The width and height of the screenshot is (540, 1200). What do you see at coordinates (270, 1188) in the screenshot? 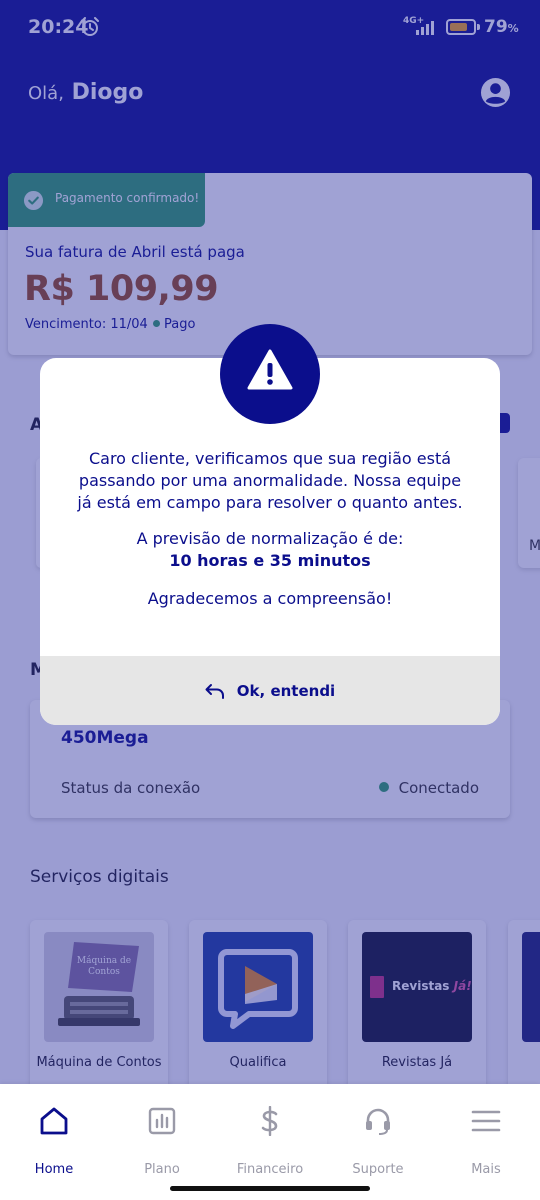
I see `gesture-home-bar` at bounding box center [270, 1188].